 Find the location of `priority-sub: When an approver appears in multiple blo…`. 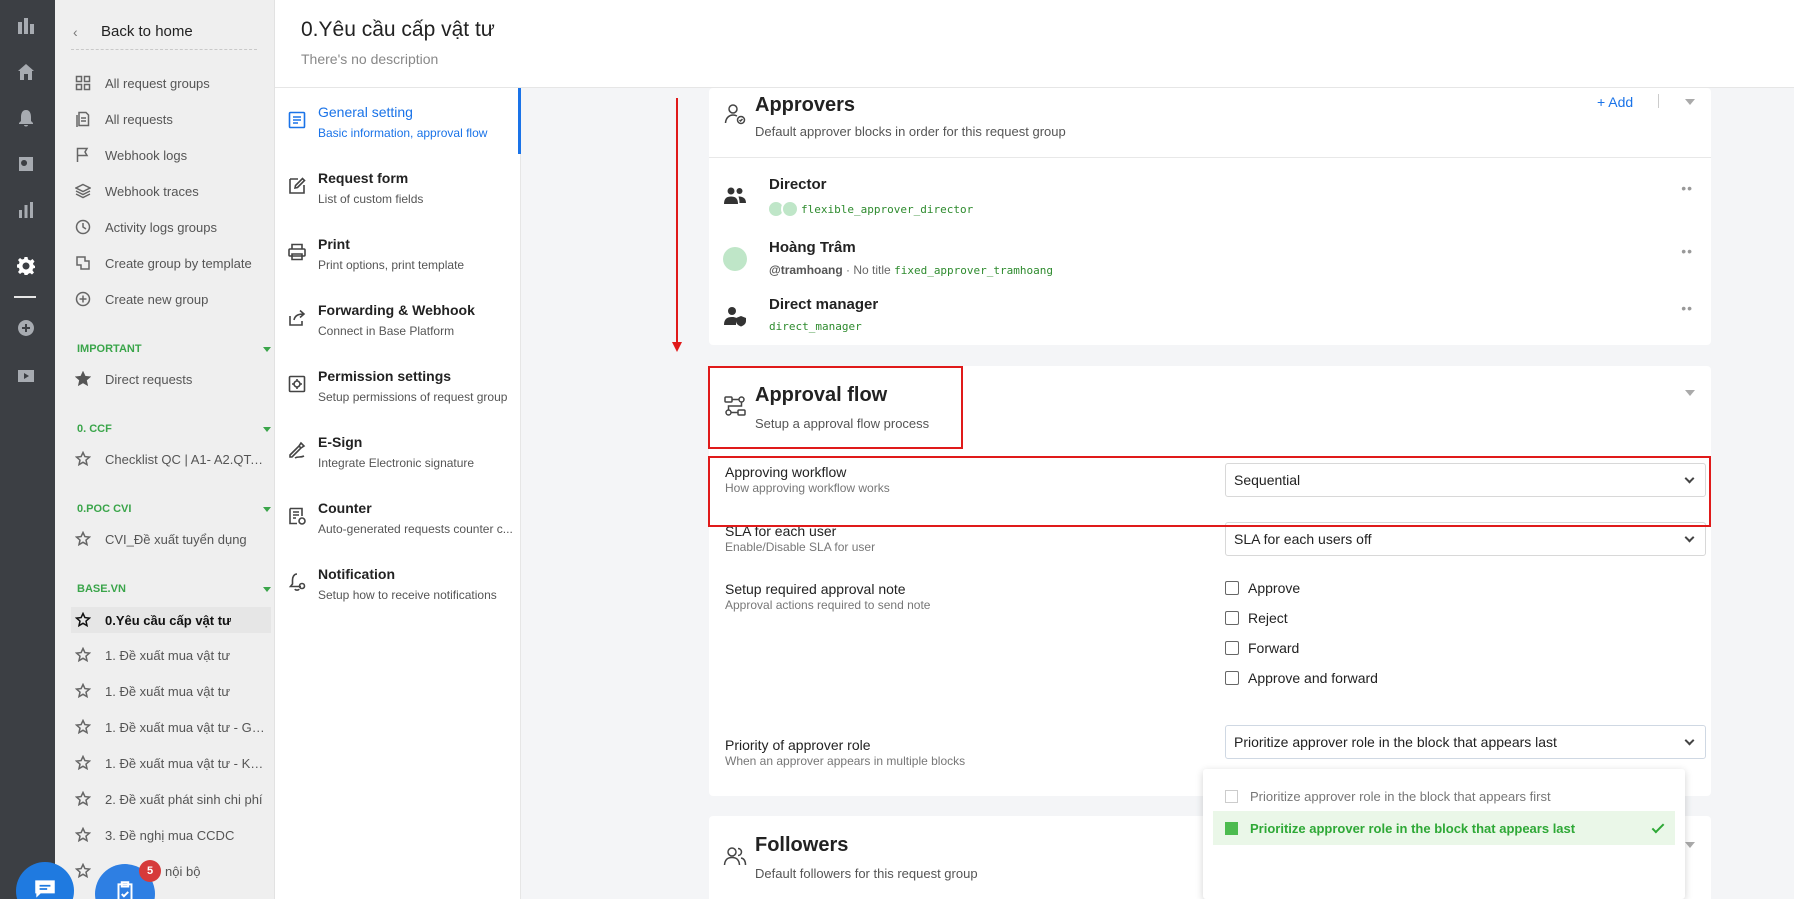

priority-sub: When an approver appears in multiple blo… is located at coordinates (845, 761).